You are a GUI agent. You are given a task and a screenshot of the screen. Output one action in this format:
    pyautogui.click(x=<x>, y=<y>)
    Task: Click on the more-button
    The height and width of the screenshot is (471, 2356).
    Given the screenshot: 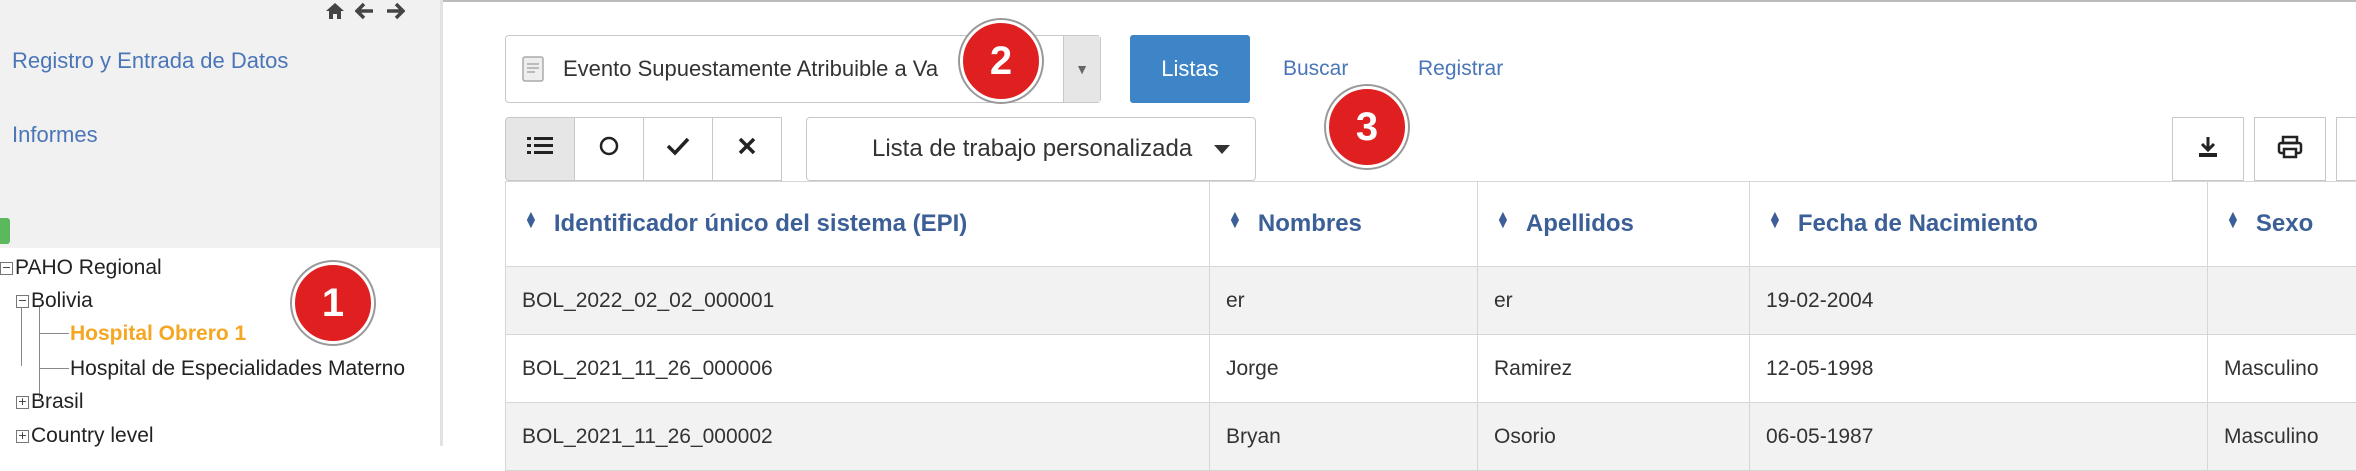 What is the action you would take?
    pyautogui.click(x=2346, y=149)
    